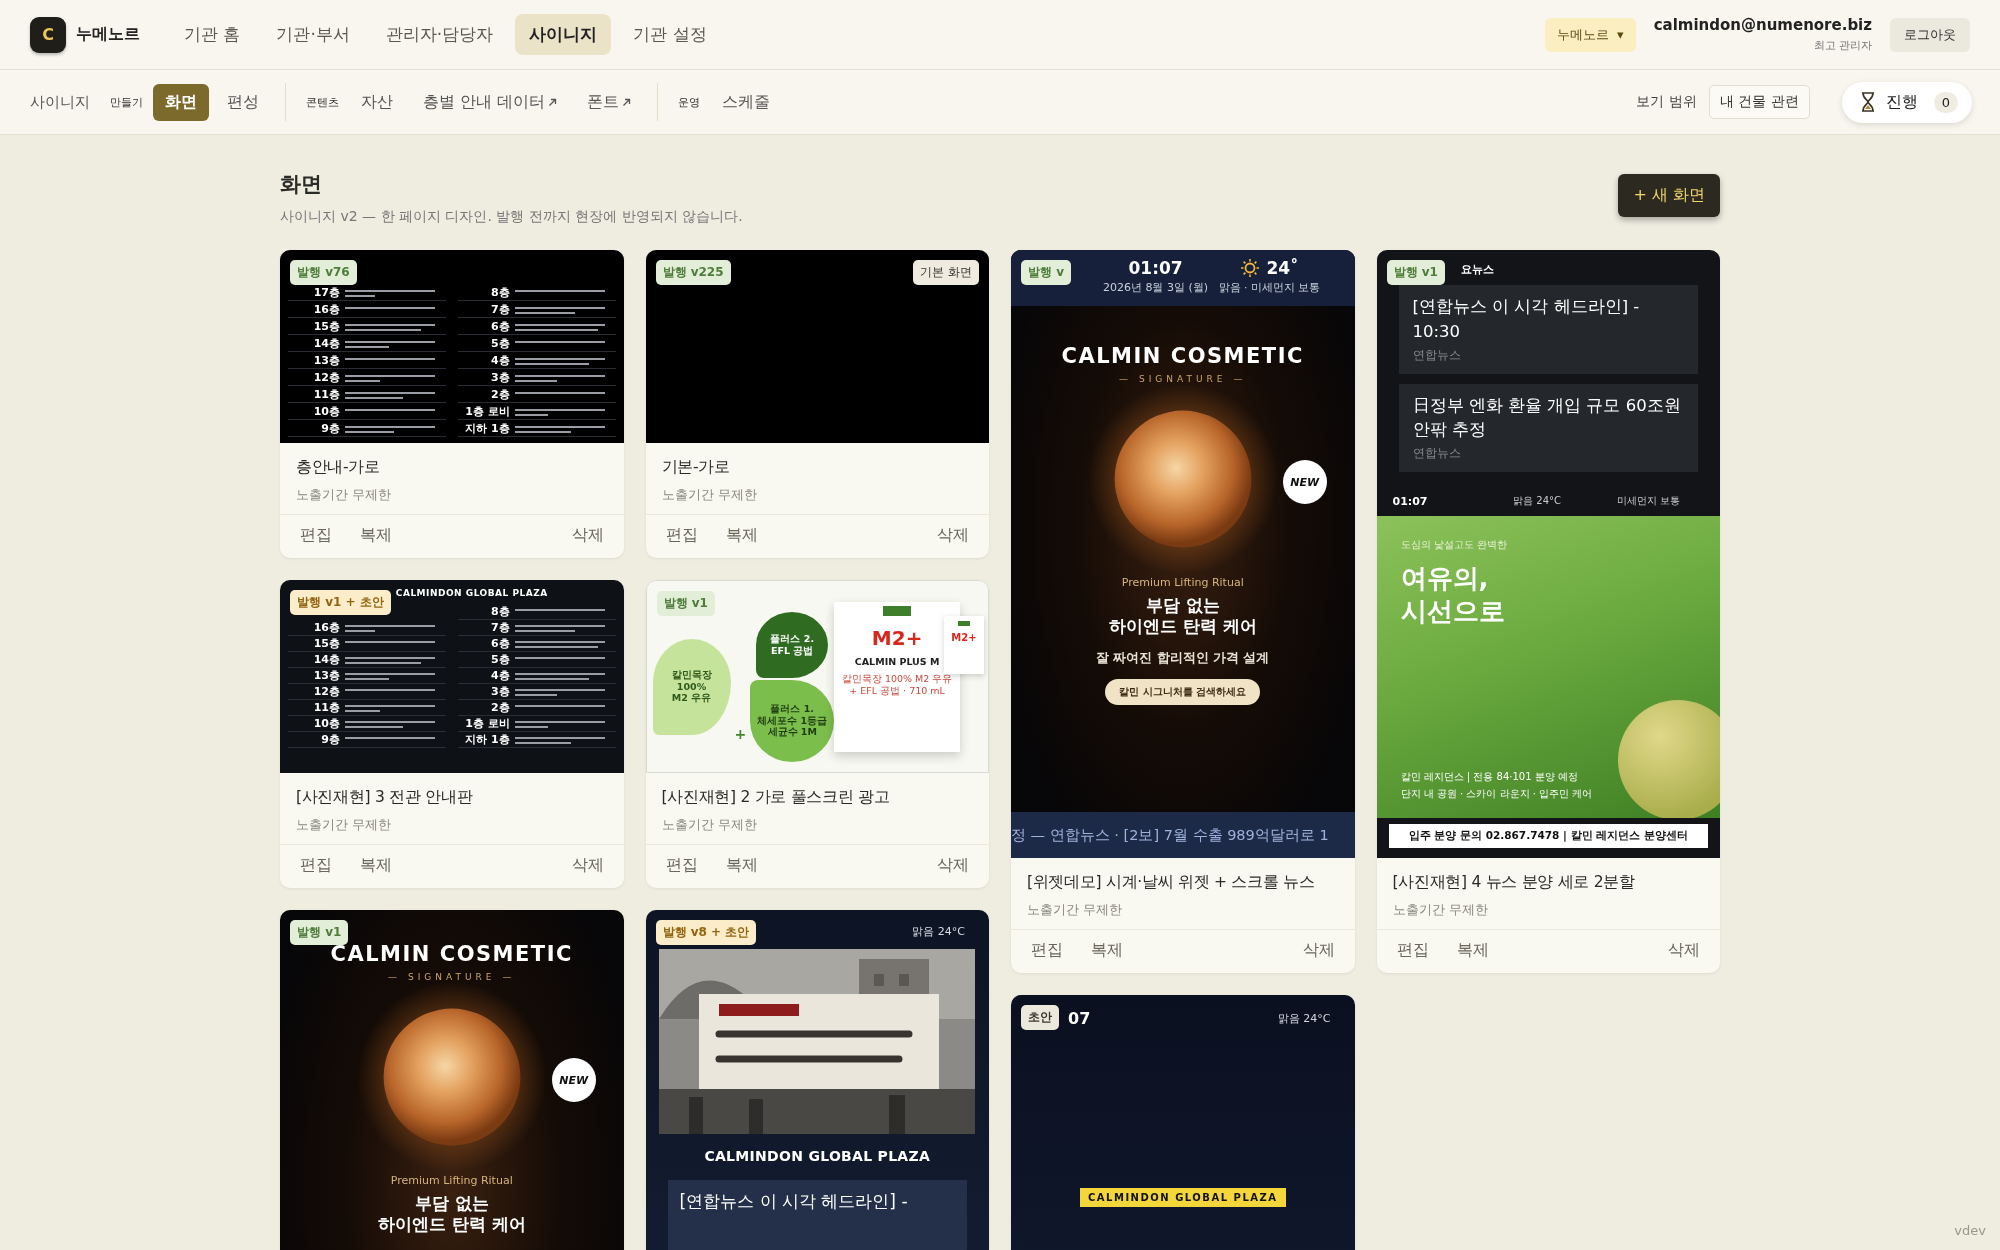 This screenshot has height=1250, width=2000. What do you see at coordinates (1155, 268) in the screenshot?
I see `clock-time: 01:07` at bounding box center [1155, 268].